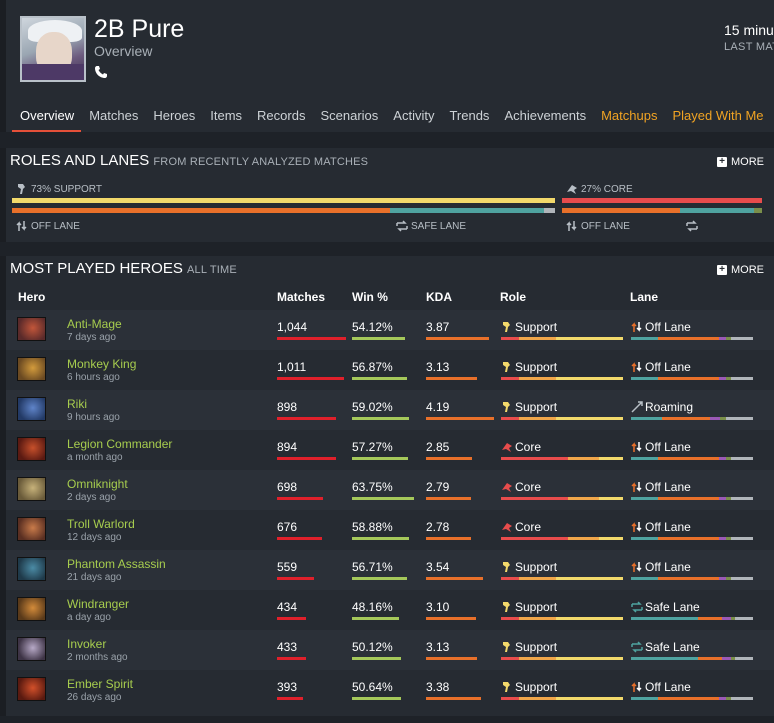  What do you see at coordinates (287, 487) in the screenshot?
I see `matches-value: 698` at bounding box center [287, 487].